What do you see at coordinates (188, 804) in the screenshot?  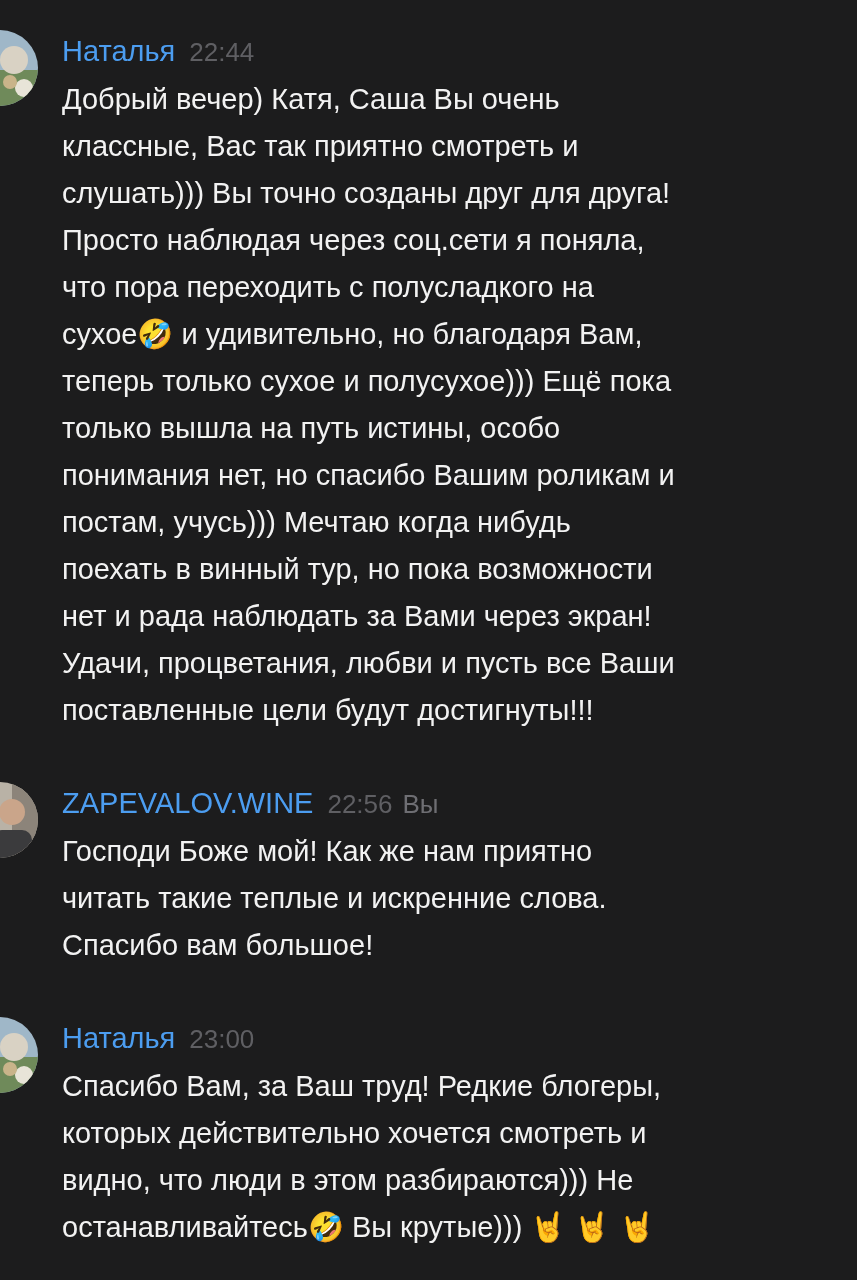 I see `author-name: ZAPEVALOV.WINE` at bounding box center [188, 804].